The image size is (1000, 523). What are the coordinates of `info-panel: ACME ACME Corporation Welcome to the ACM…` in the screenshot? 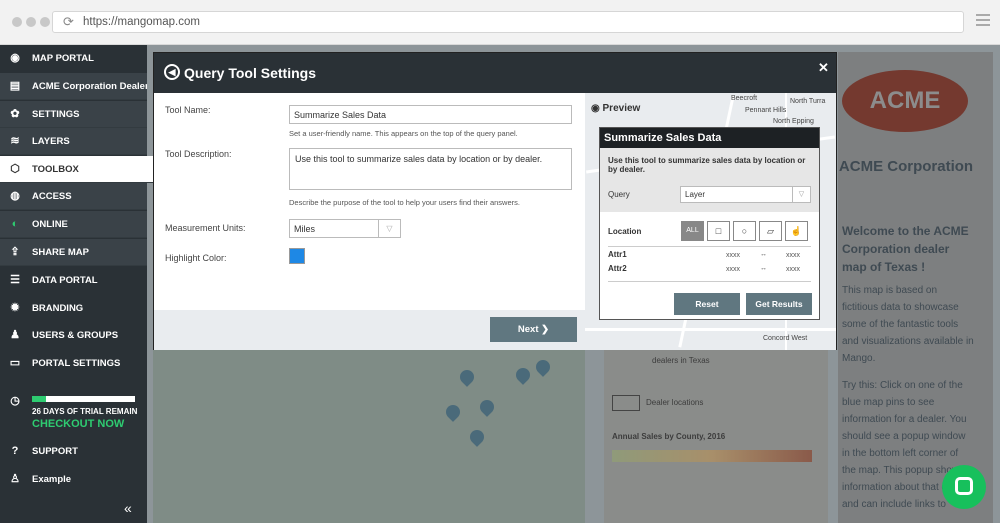 It's located at (915, 287).